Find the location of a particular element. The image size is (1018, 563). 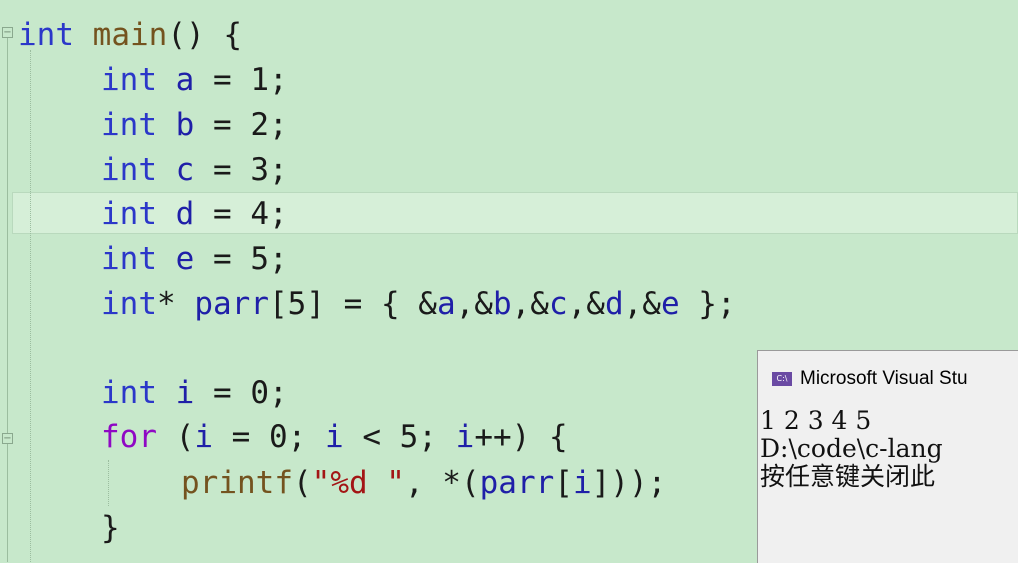

code-line-i: int i = 0; is located at coordinates (194, 393).